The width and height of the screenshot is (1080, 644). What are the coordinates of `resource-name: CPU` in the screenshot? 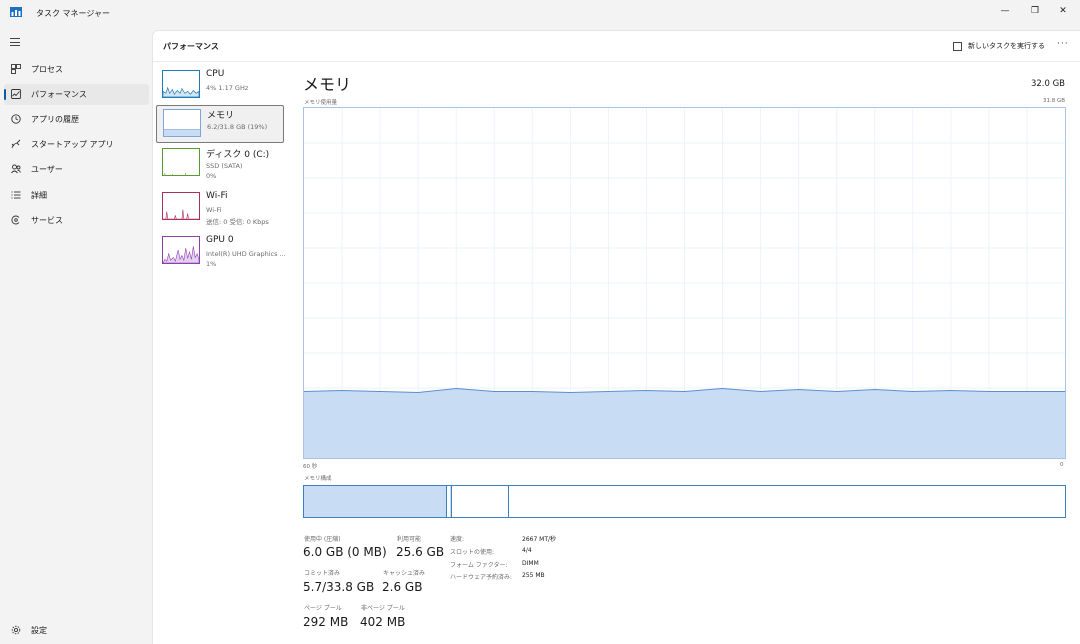 It's located at (215, 74).